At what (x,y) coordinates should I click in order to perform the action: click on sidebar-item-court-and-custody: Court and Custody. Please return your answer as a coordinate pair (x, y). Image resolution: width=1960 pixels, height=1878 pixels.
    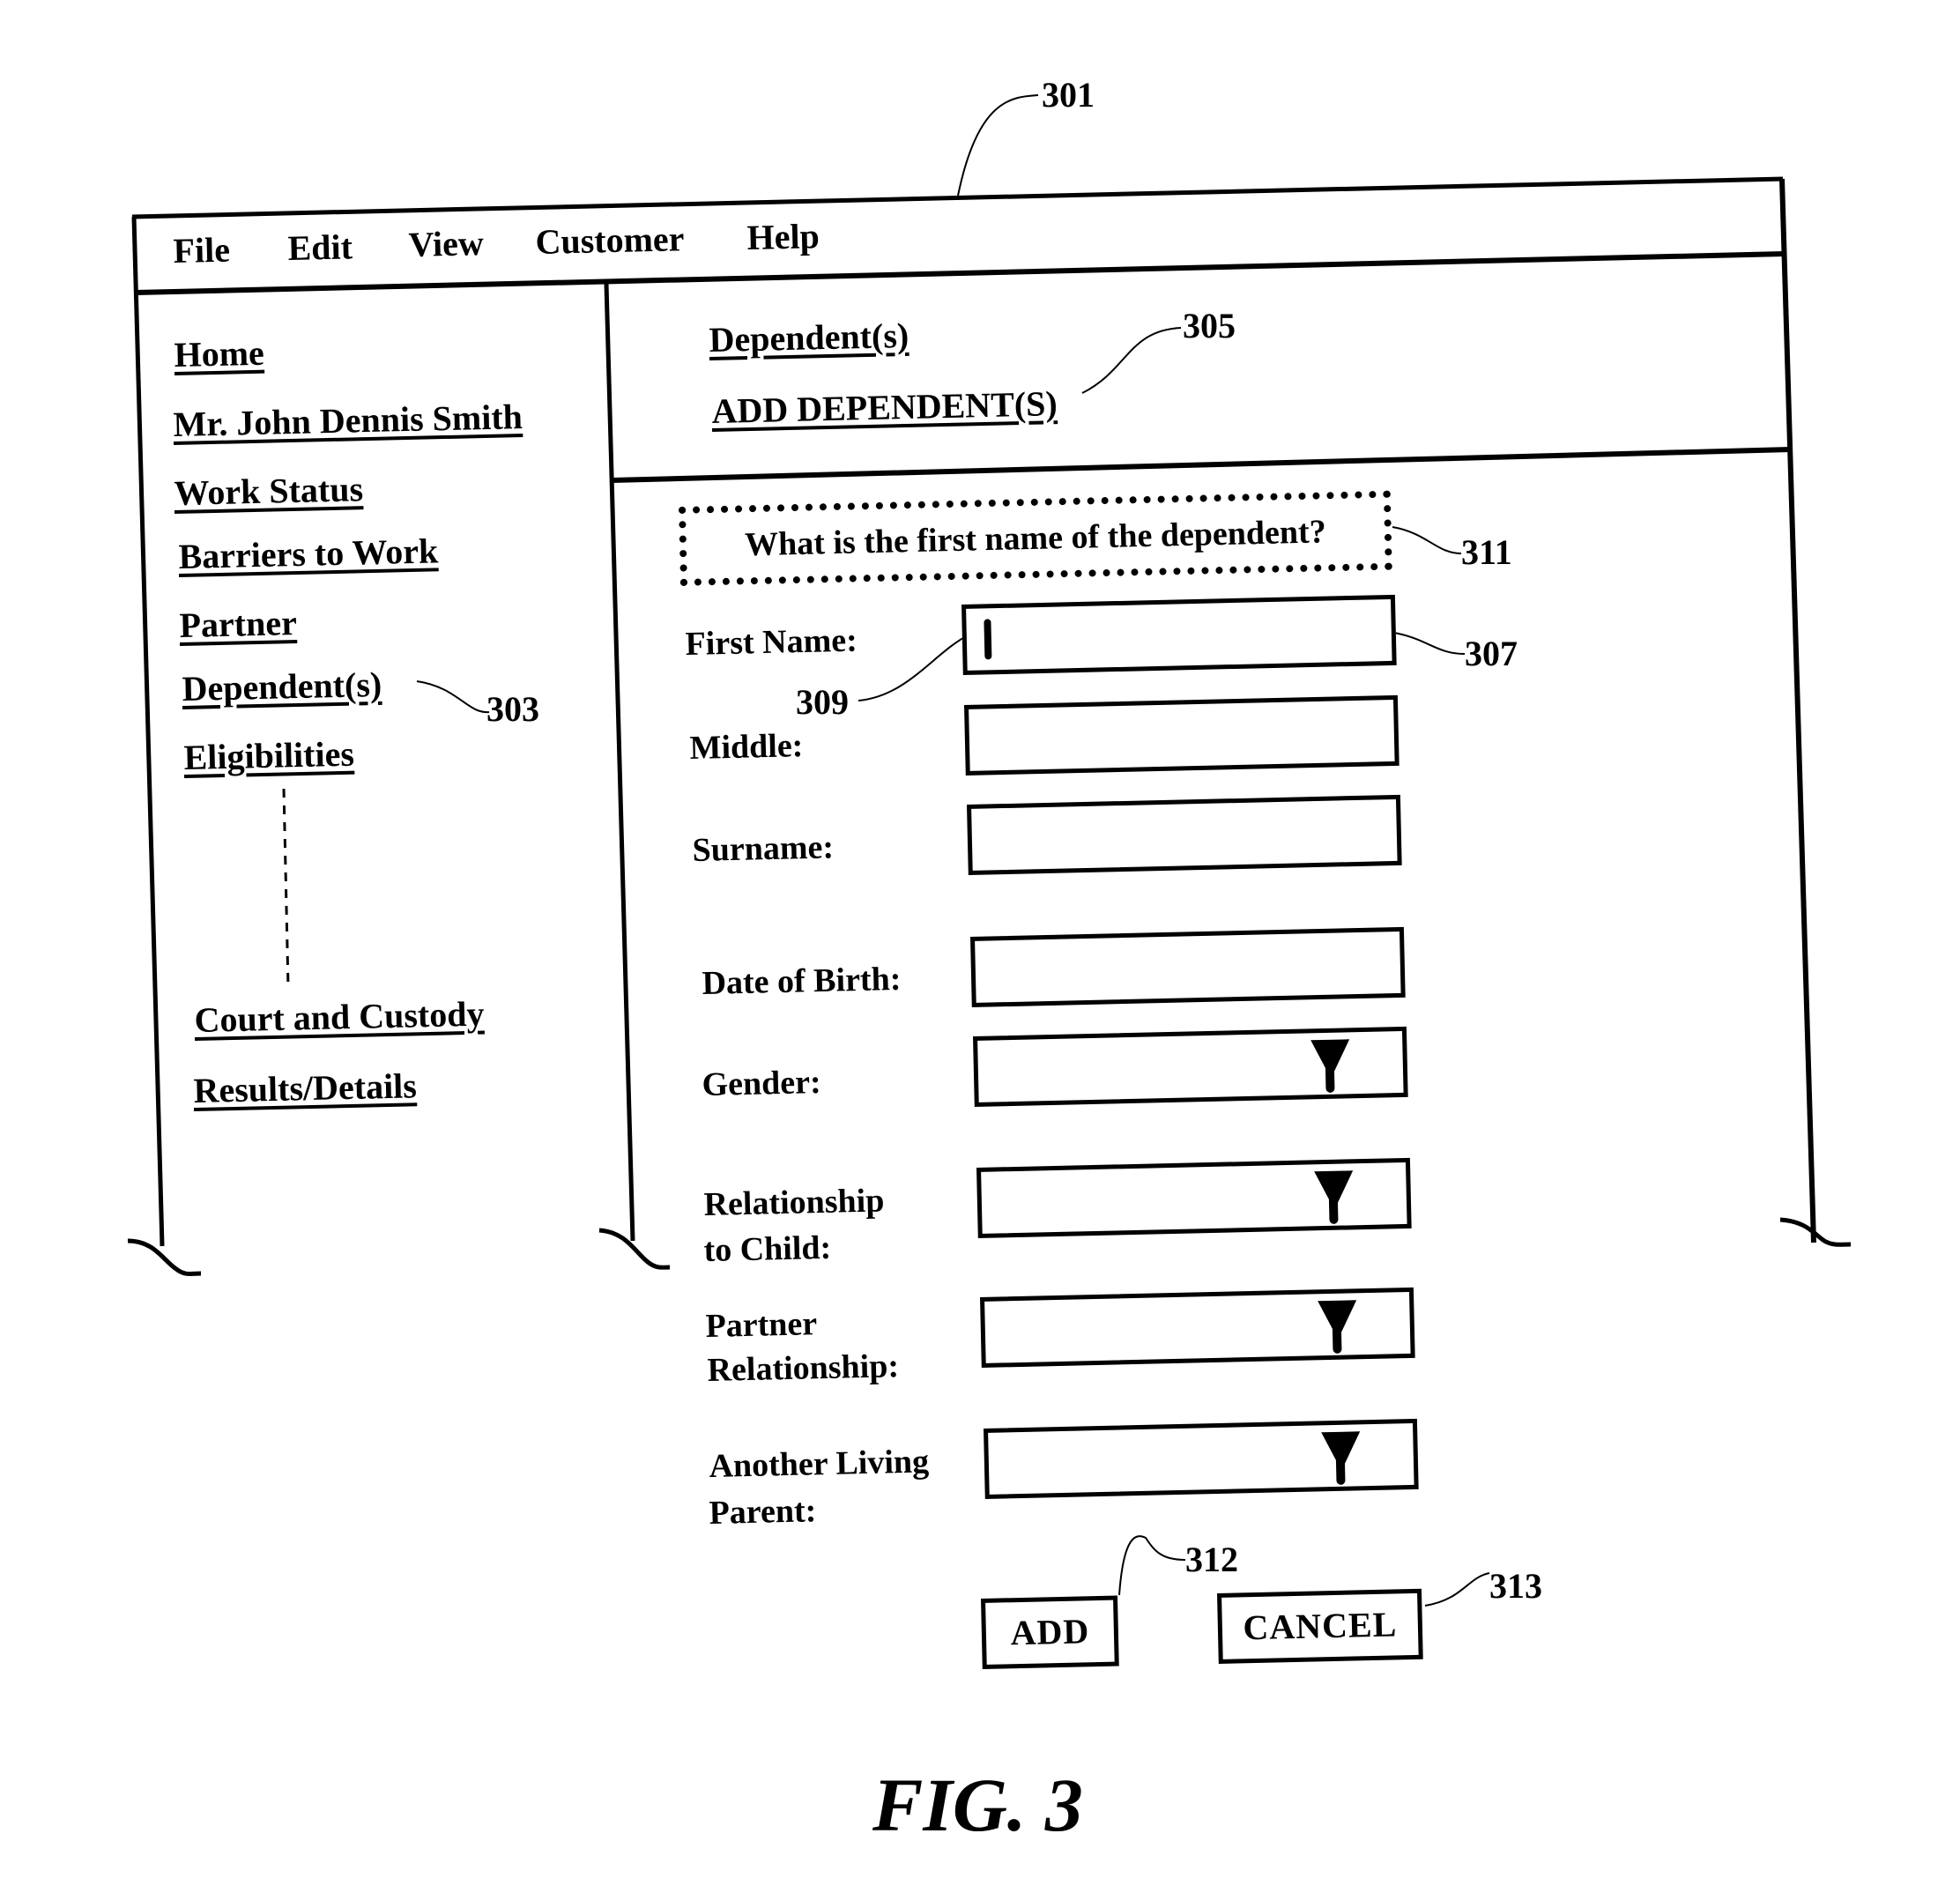
    Looking at the image, I should click on (339, 1017).